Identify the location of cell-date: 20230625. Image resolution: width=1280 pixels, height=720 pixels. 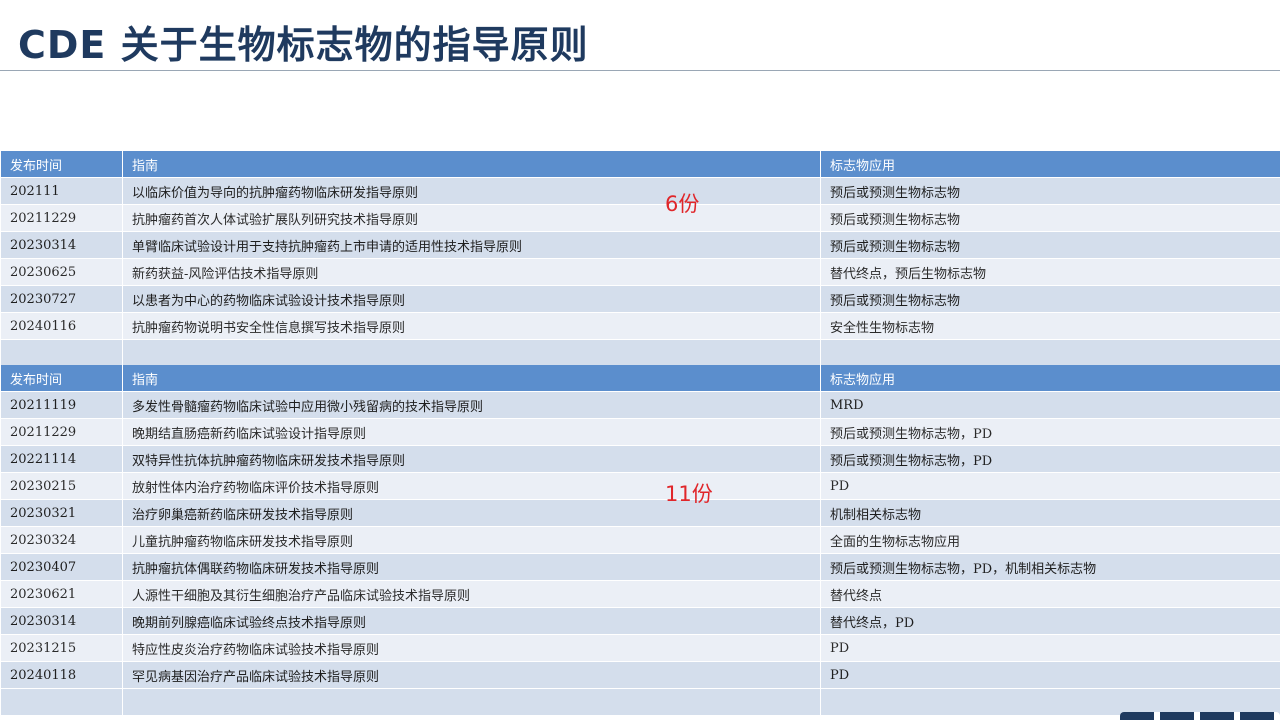
(61, 272).